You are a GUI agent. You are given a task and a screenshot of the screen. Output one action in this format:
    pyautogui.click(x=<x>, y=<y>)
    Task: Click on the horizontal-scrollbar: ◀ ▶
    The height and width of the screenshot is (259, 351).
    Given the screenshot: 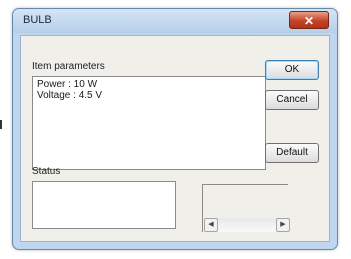 What is the action you would take?
    pyautogui.click(x=247, y=225)
    